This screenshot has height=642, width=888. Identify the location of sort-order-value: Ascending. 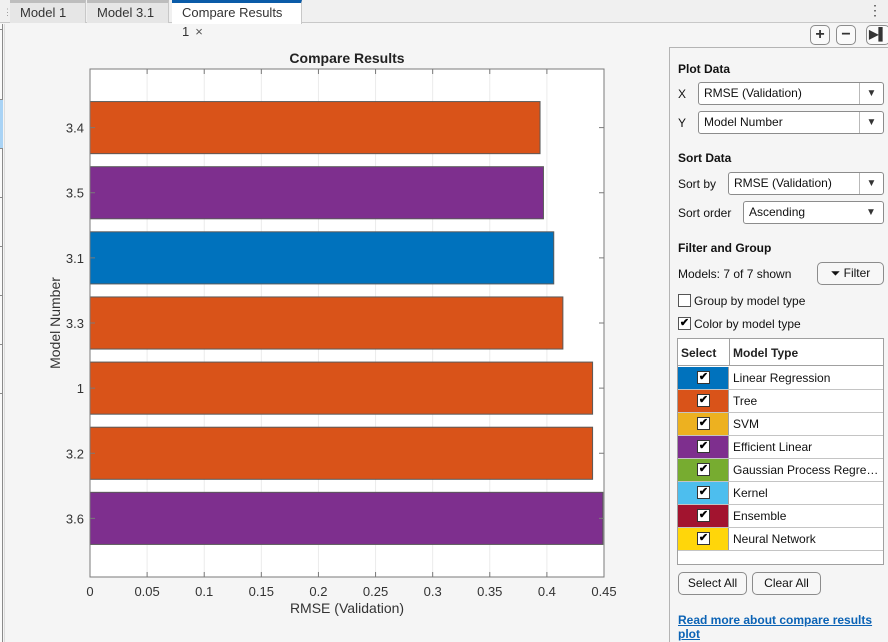
(777, 212).